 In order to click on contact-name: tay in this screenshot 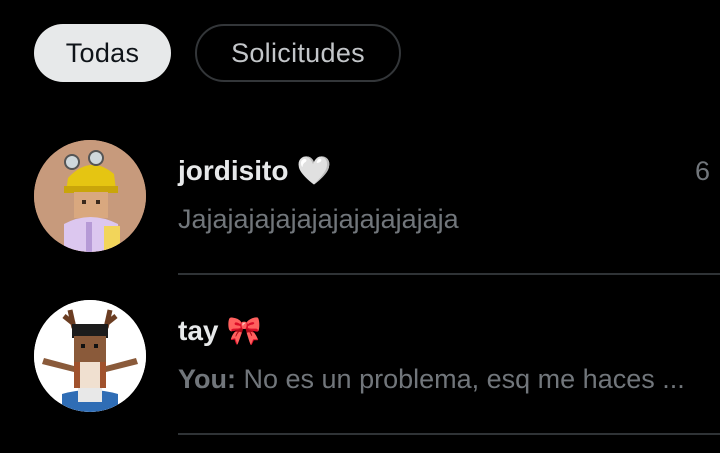, I will do `click(198, 330)`.